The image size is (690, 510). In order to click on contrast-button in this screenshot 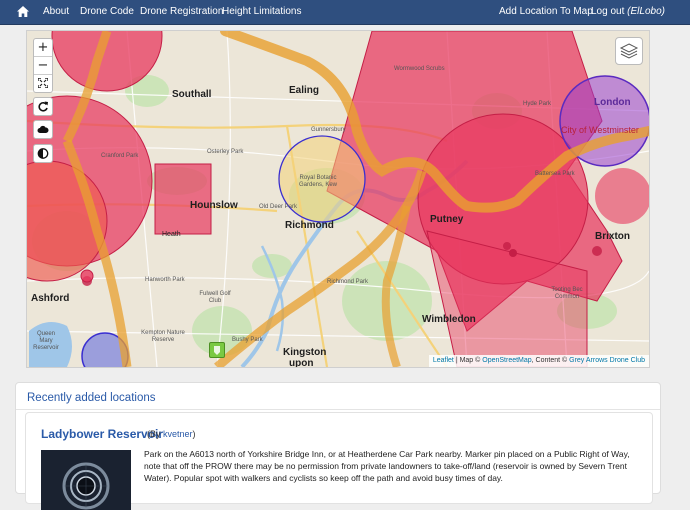, I will do `click(43, 153)`.